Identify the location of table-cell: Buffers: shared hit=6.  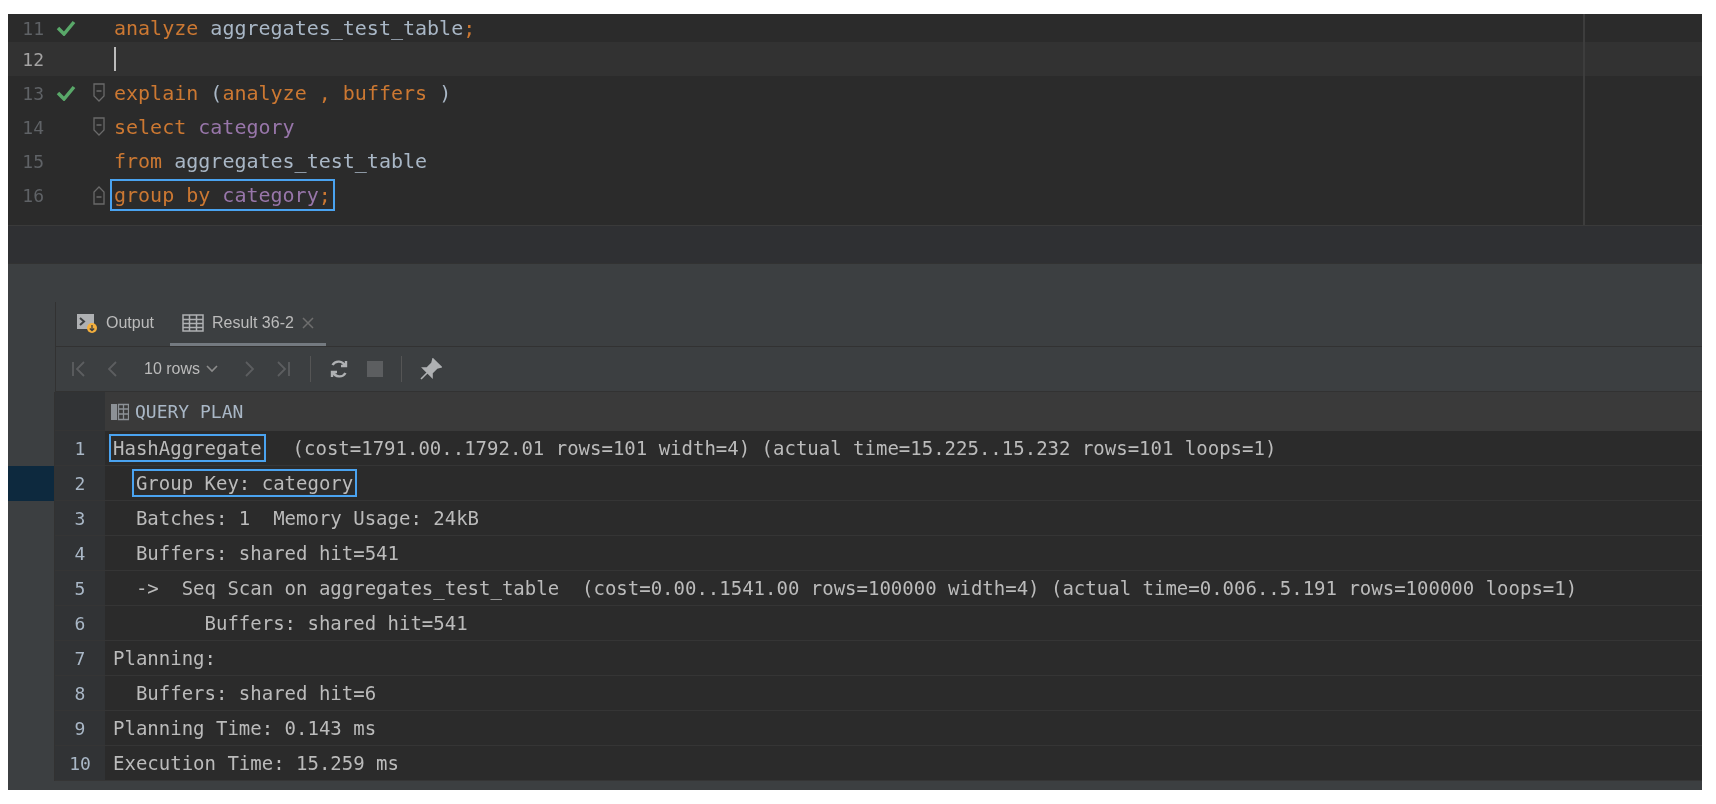
(903, 693).